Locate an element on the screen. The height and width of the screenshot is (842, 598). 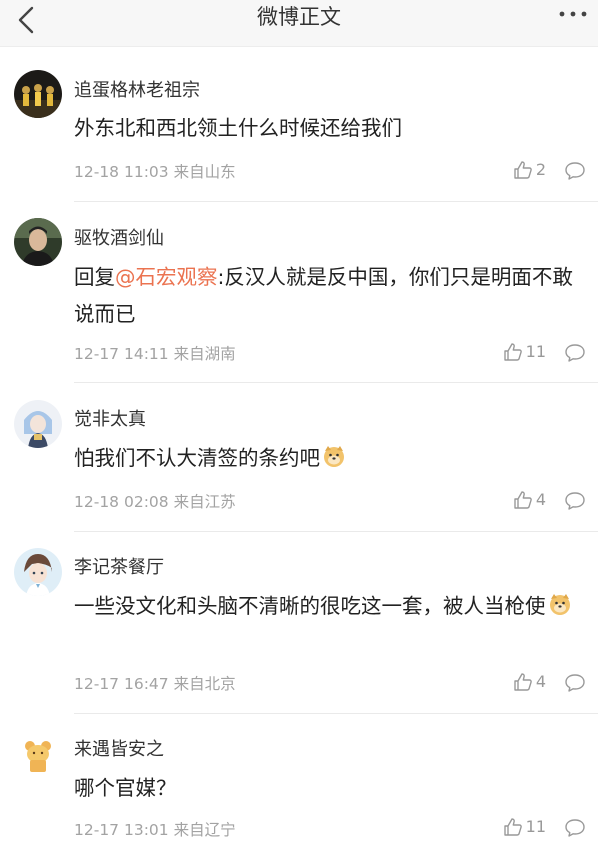
comment-meta: 12-18 02:08 来自江苏 is located at coordinates (155, 501).